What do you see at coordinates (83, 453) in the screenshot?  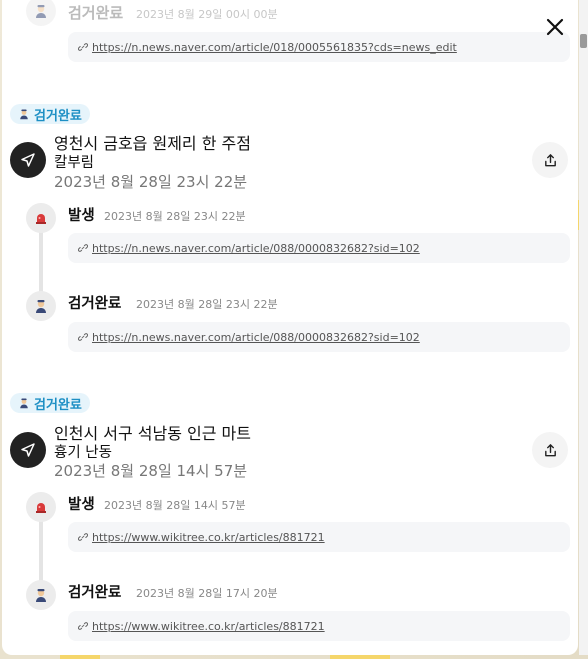 I see `incident-weapon: 흉기 난동` at bounding box center [83, 453].